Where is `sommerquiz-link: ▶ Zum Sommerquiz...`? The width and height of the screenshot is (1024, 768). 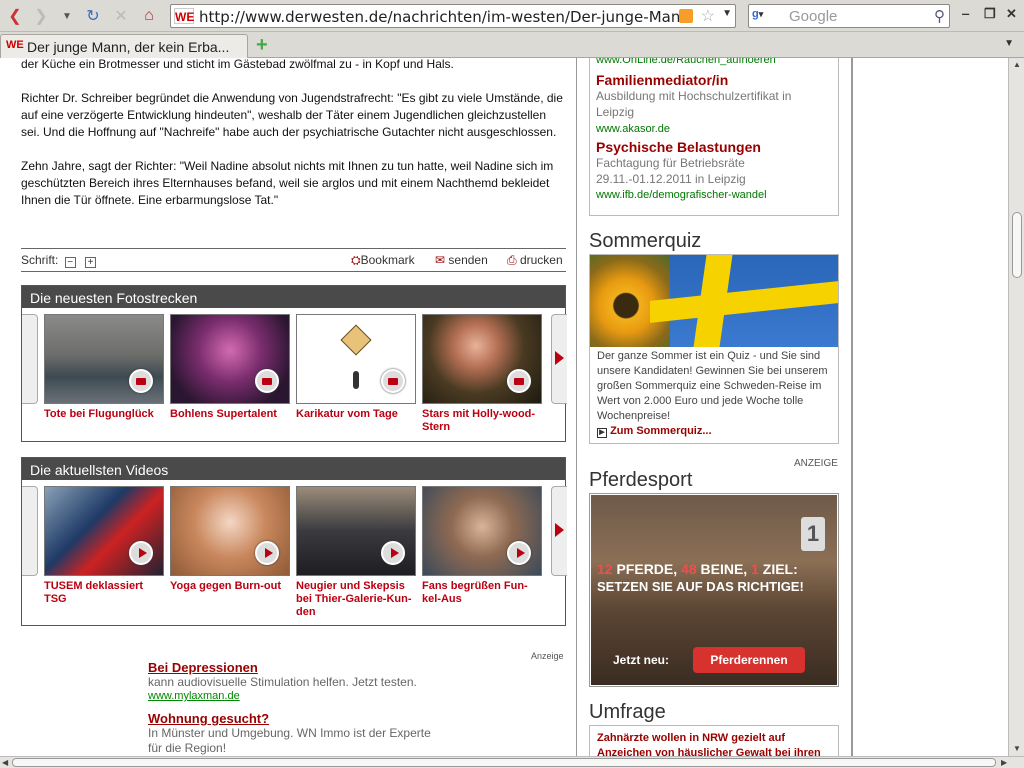
sommerquiz-link: ▶ Zum Sommerquiz... is located at coordinates (654, 431).